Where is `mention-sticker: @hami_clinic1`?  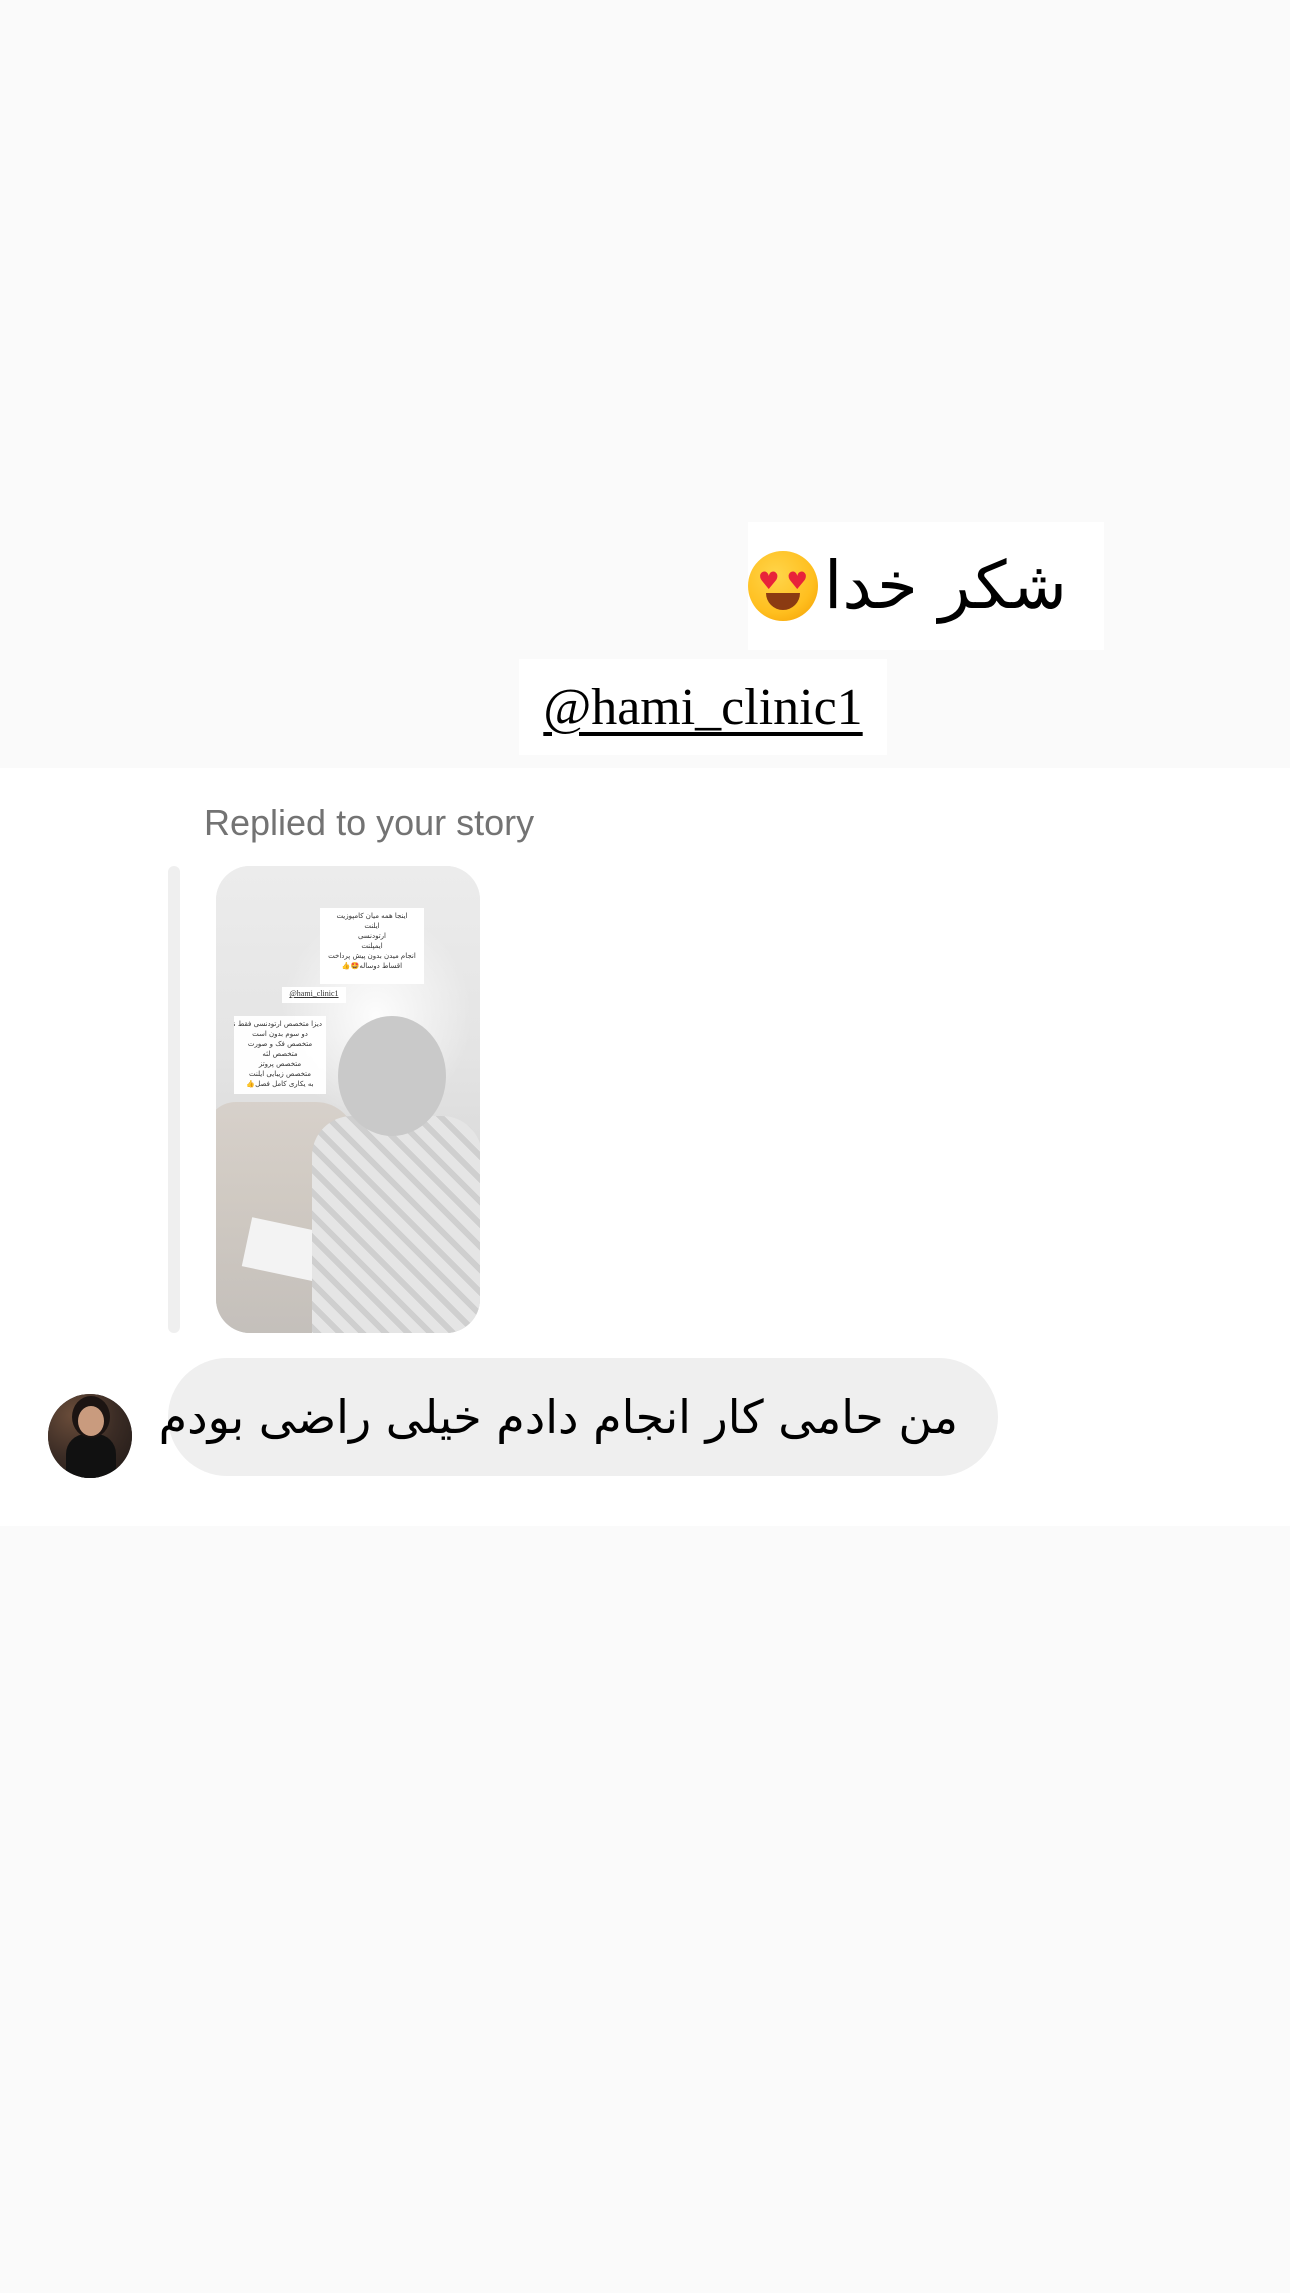
mention-sticker: @hami_clinic1 is located at coordinates (703, 707).